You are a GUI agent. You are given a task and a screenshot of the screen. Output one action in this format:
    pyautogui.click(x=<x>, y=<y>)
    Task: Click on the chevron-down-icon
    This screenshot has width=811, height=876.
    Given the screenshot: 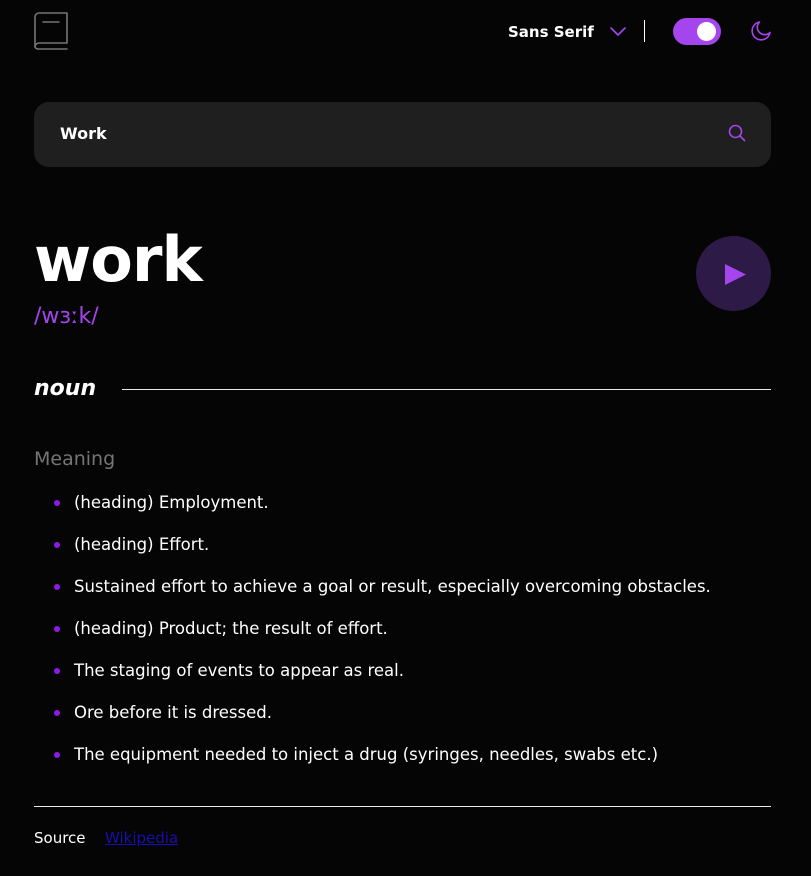 What is the action you would take?
    pyautogui.click(x=617, y=31)
    